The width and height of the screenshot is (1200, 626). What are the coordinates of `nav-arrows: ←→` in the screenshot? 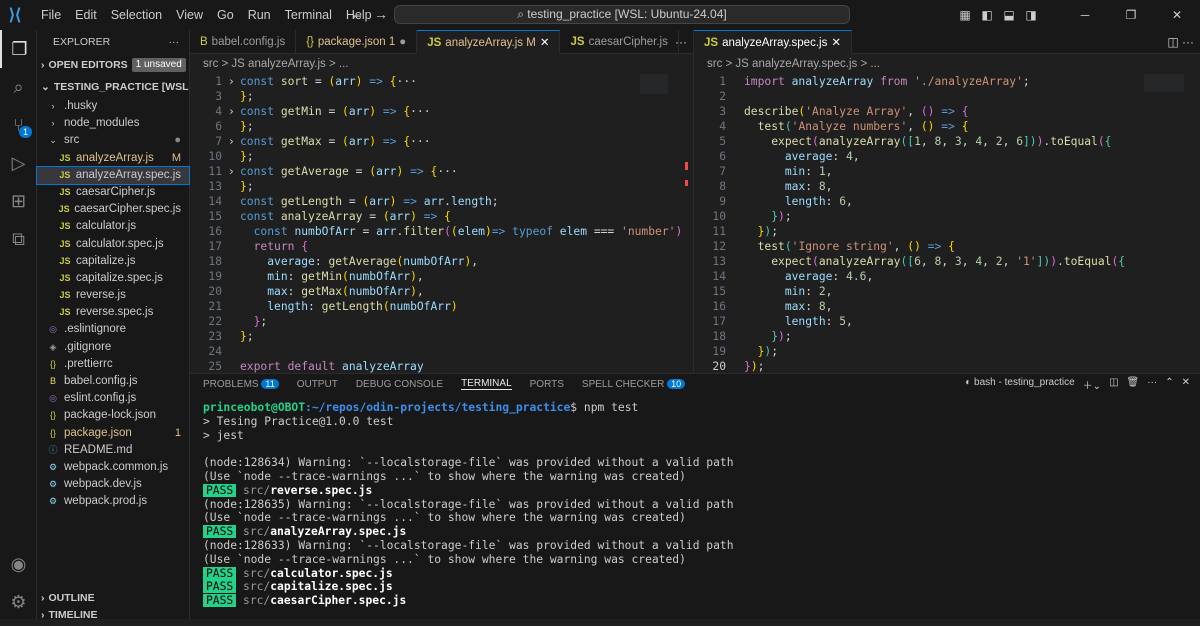 It's located at (374, 14).